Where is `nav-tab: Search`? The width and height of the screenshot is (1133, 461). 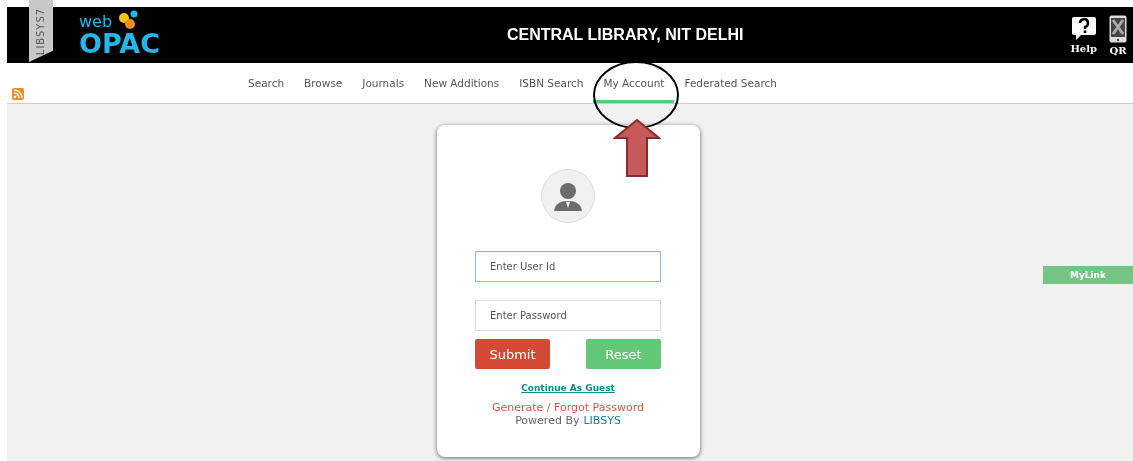 nav-tab: Search is located at coordinates (266, 83).